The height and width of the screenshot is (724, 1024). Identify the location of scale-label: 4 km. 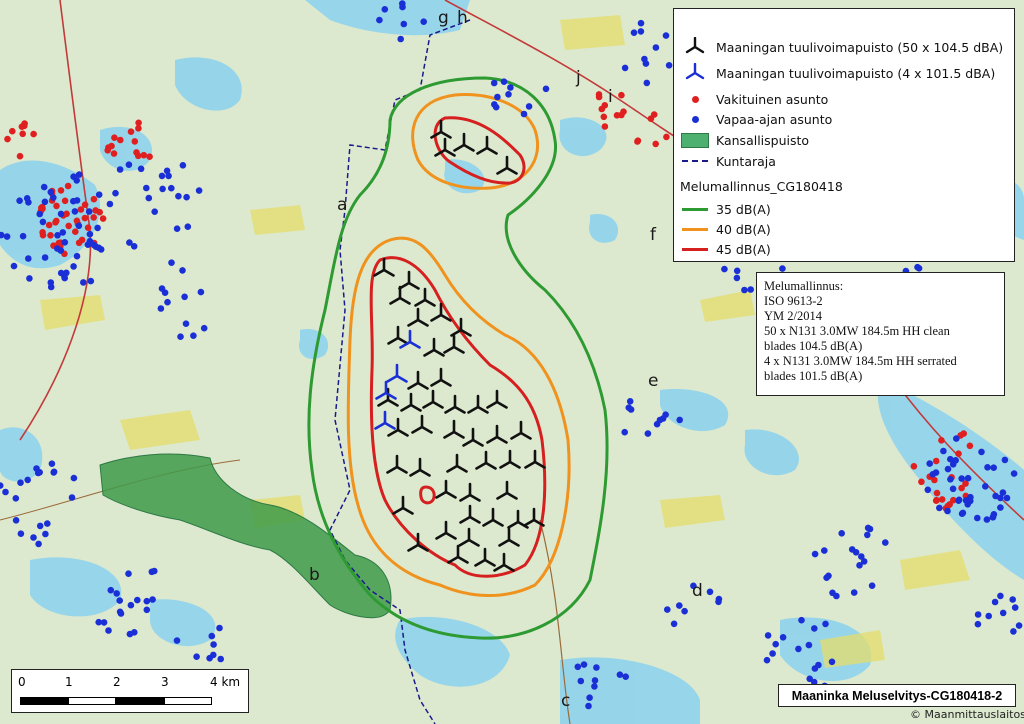
(225, 682).